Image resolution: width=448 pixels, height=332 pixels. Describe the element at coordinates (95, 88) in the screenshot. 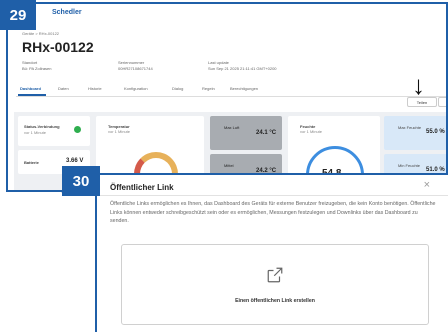

I see `tab-historie: Historie` at that location.